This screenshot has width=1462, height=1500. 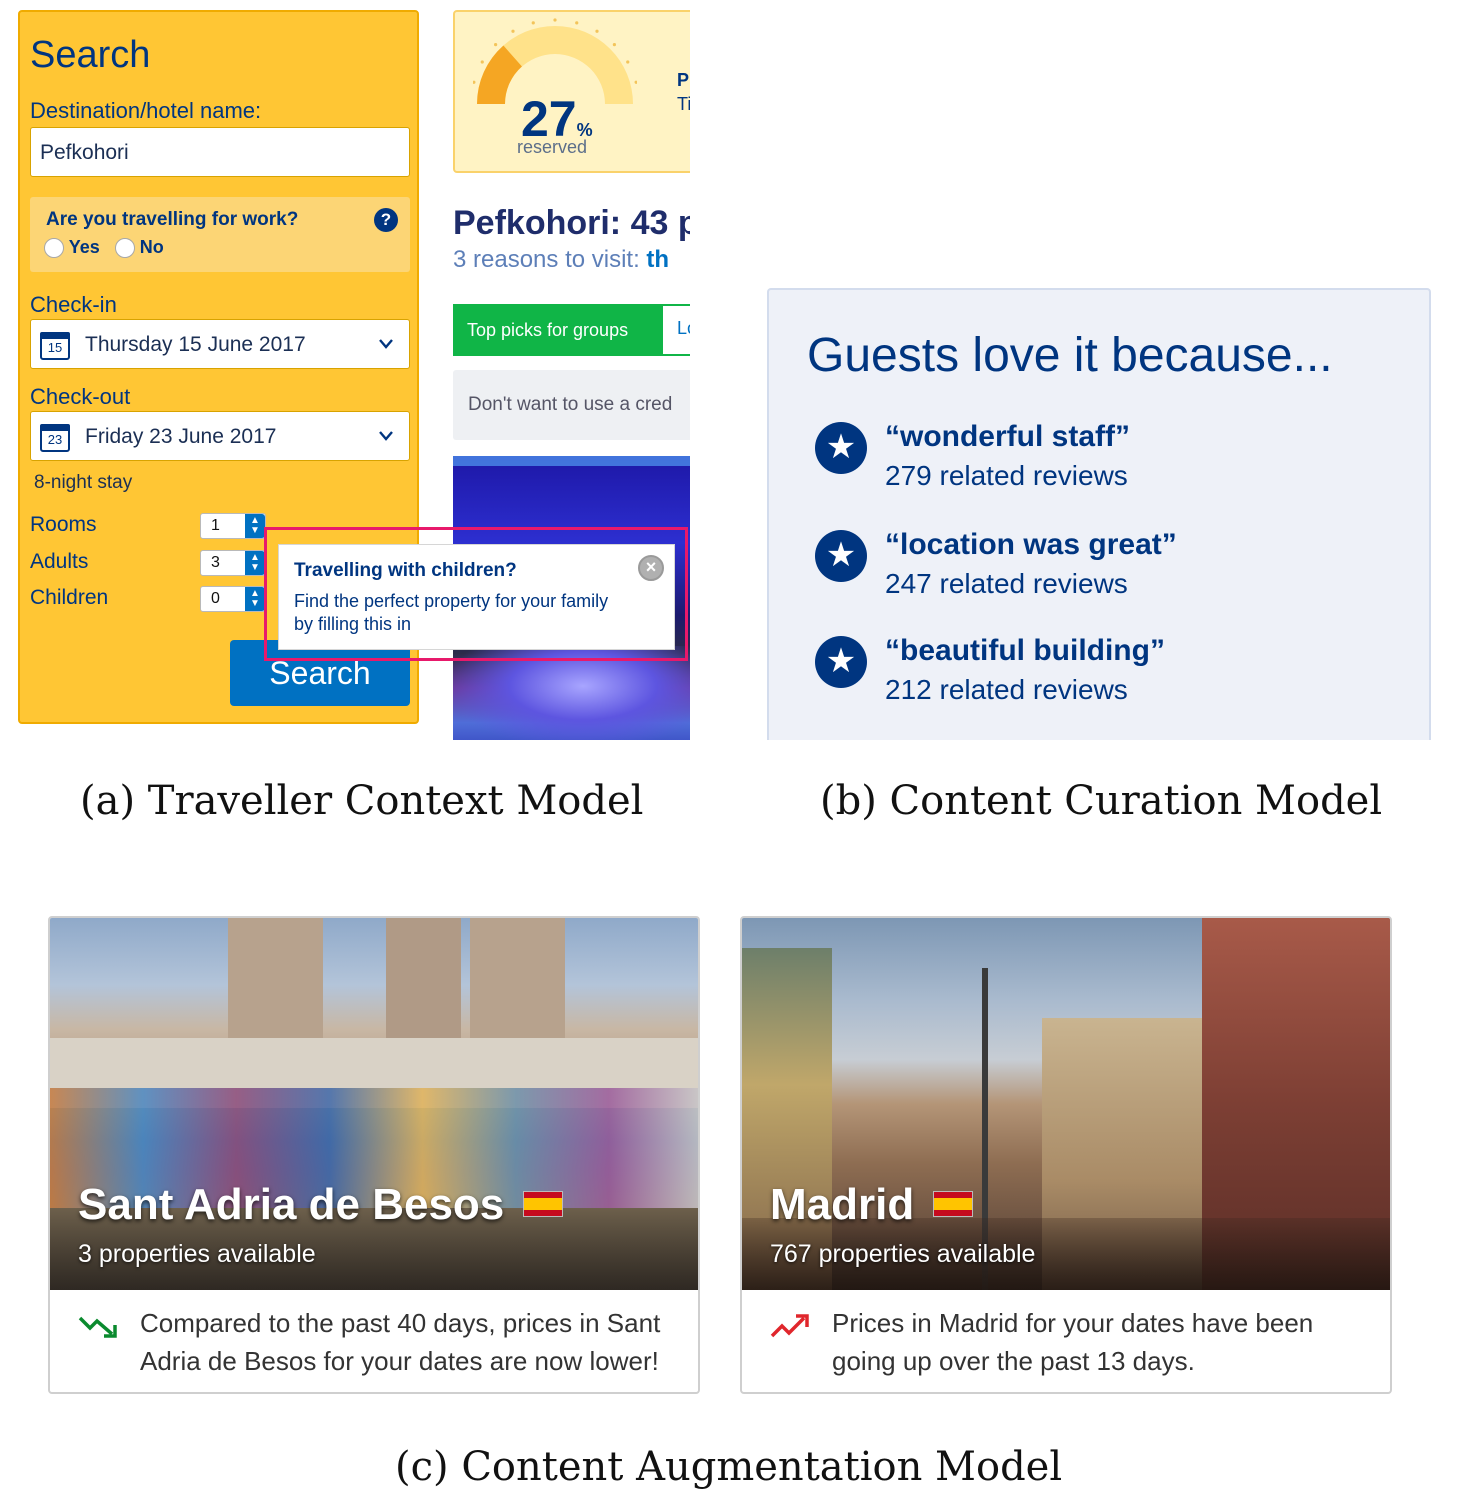 What do you see at coordinates (80, 396) in the screenshot?
I see `checkout-label: Check-out` at bounding box center [80, 396].